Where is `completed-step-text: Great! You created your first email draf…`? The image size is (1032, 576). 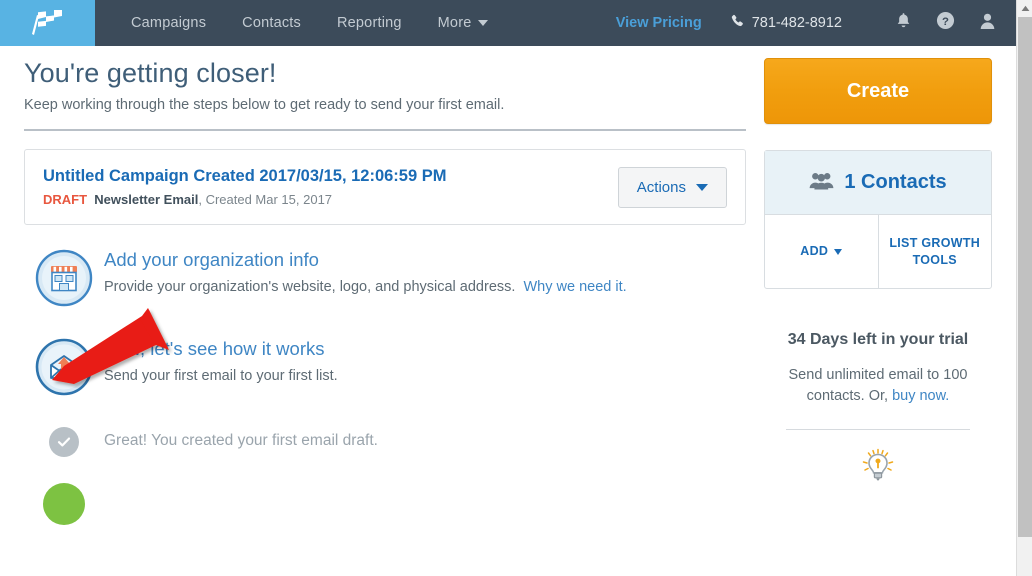
completed-step-text: Great! You created your first email draf… is located at coordinates (241, 440).